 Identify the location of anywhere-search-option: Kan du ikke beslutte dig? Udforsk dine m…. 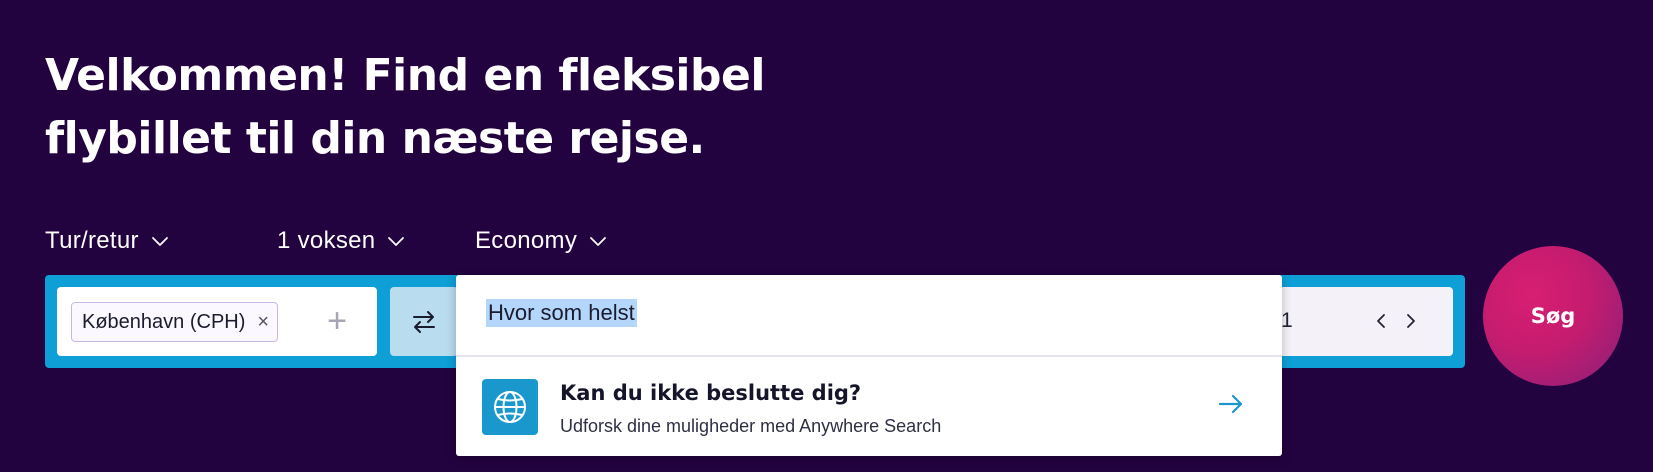
(869, 407).